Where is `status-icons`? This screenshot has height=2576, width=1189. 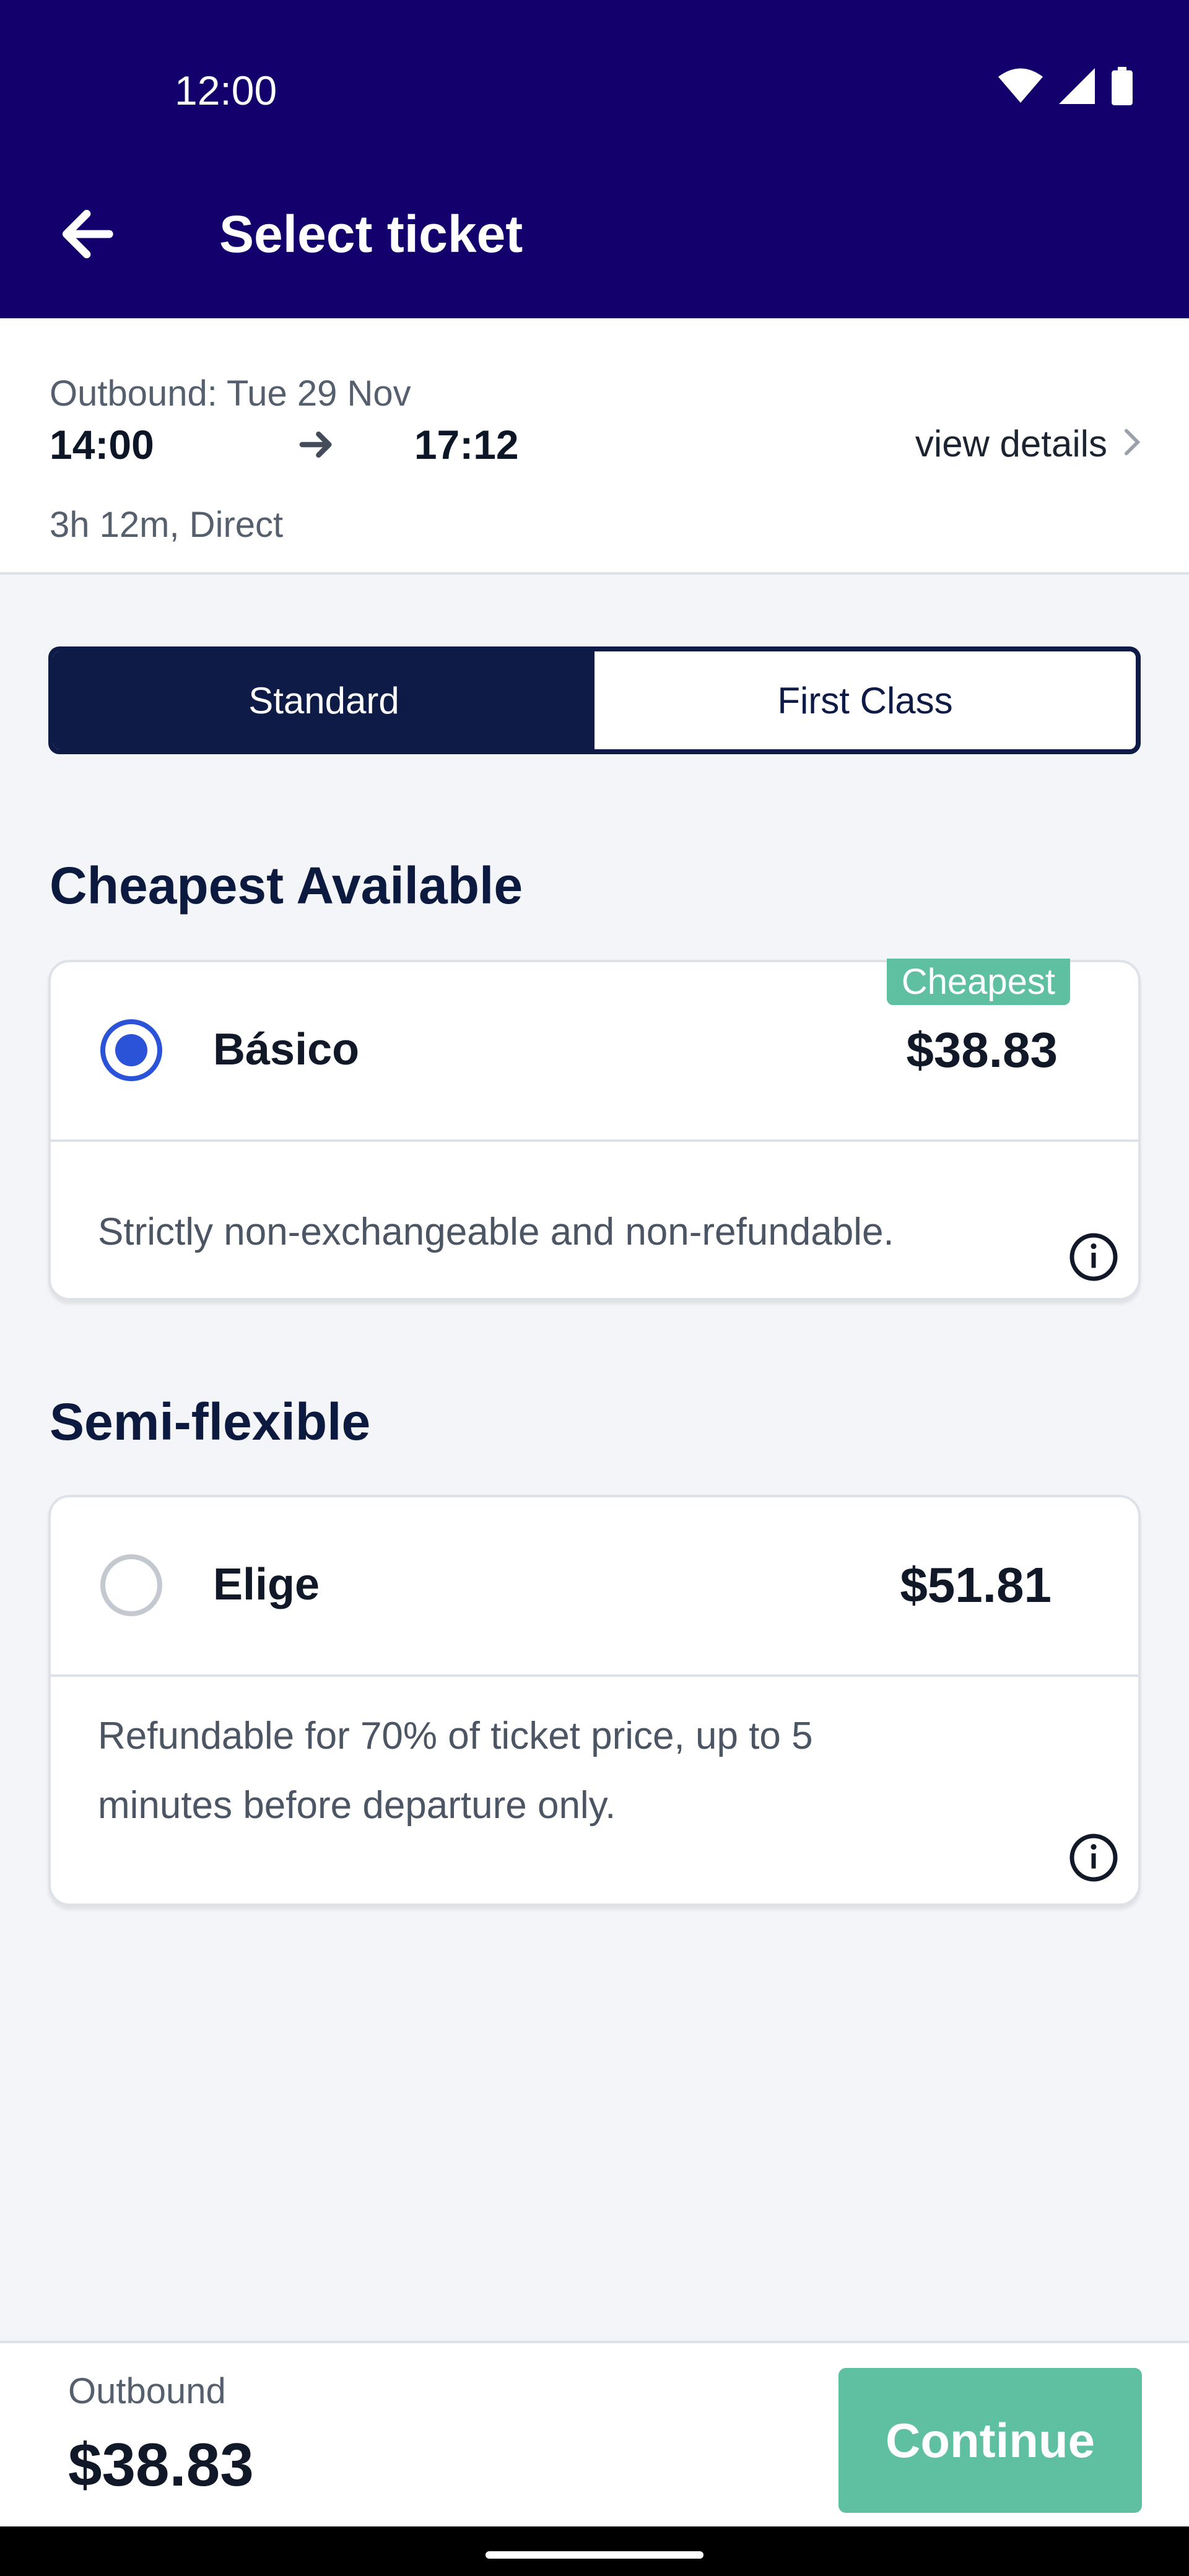
status-icons is located at coordinates (1065, 87).